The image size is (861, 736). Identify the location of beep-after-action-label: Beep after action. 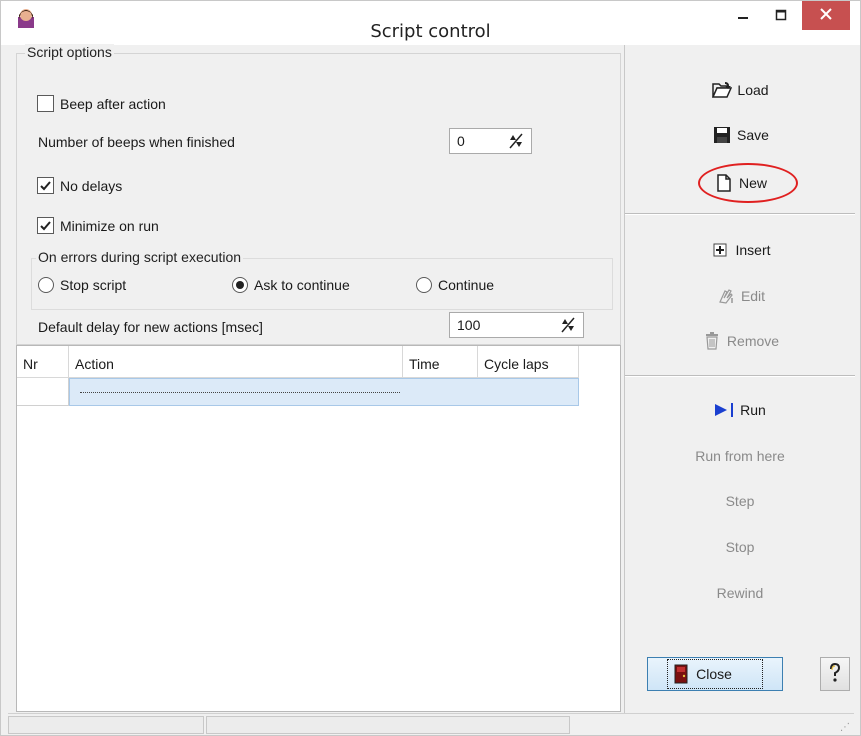
(113, 104).